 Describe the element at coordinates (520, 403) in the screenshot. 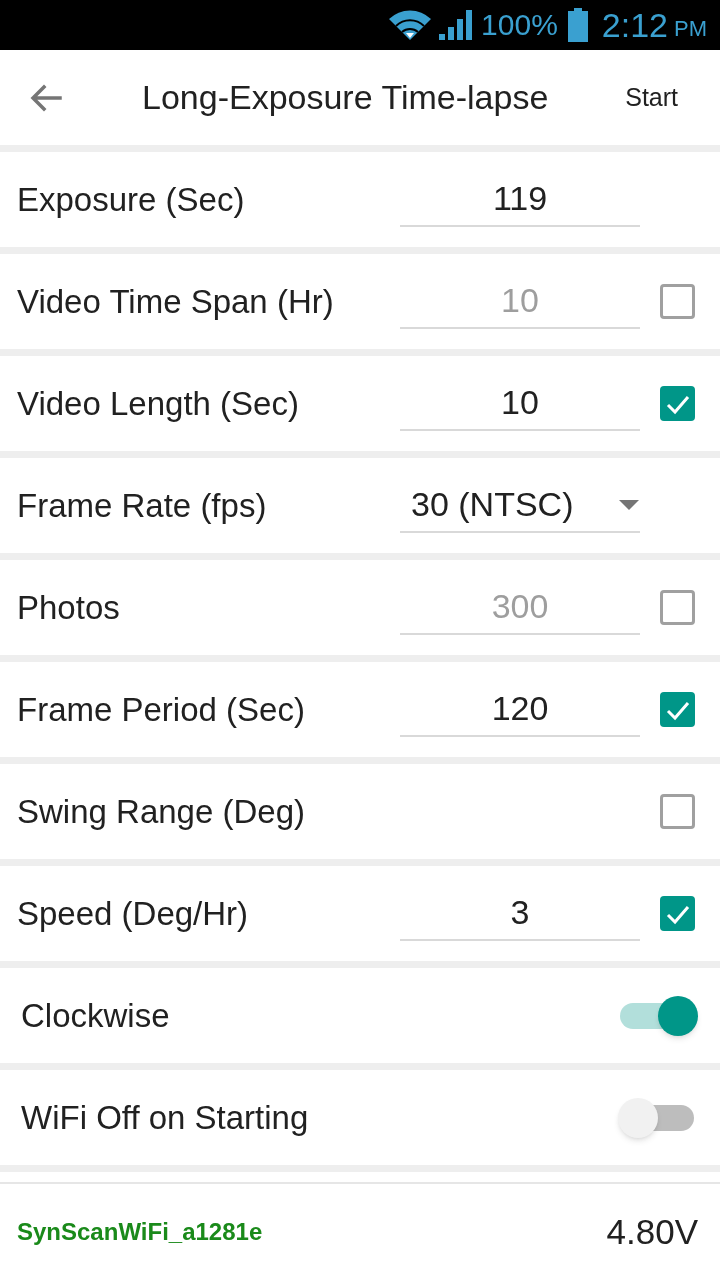

I see `number-field: 10` at that location.